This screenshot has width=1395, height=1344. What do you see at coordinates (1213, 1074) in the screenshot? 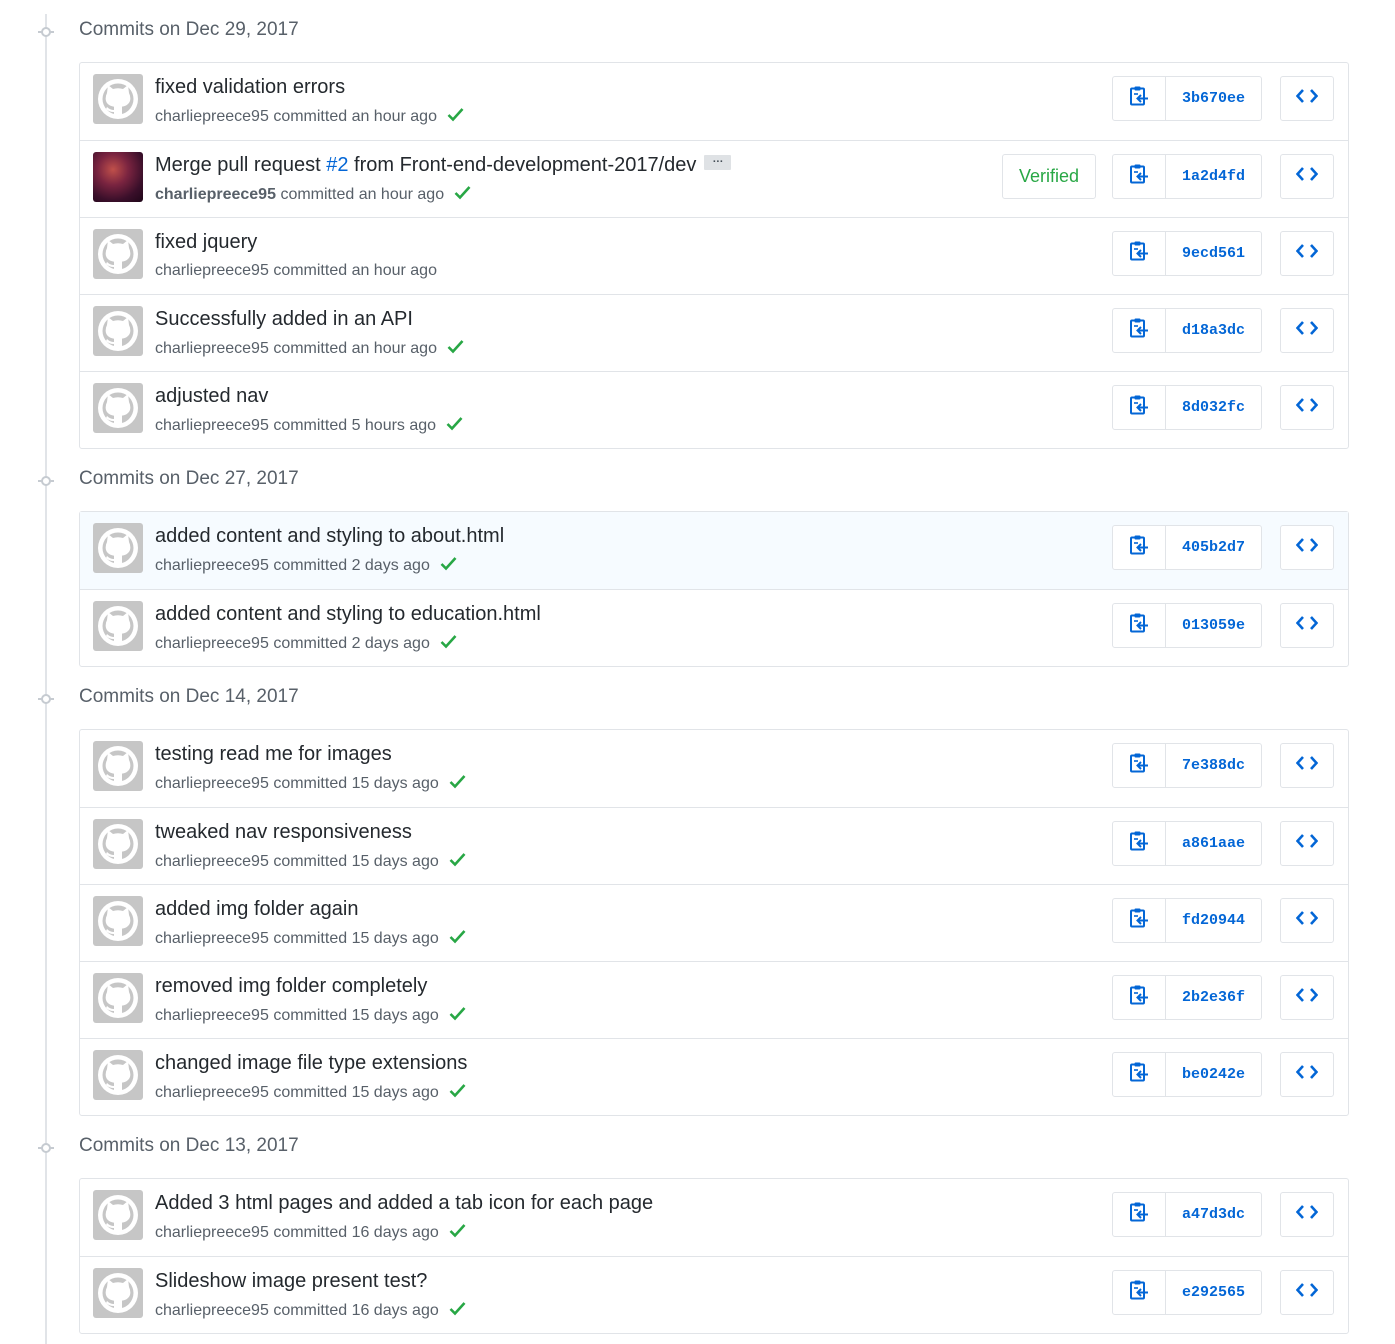
I see `commit-sha-link: be0242e` at bounding box center [1213, 1074].